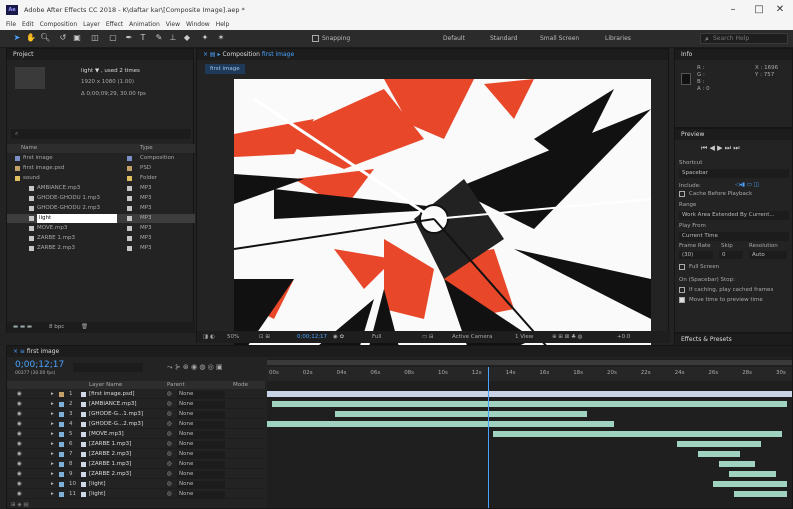 The width and height of the screenshot is (793, 509). I want to click on timeline-layer-row: ◉ ▸ 6 [ZARBE 1.mp3] ◎ None, so click(136, 444).